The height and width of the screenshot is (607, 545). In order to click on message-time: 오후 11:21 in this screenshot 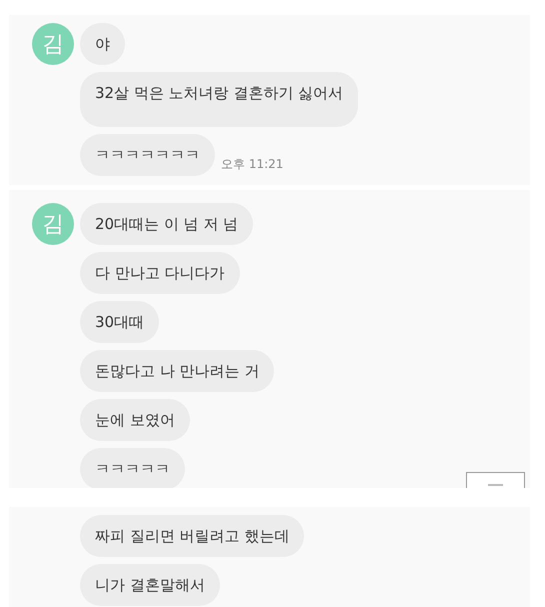, I will do `click(252, 164)`.